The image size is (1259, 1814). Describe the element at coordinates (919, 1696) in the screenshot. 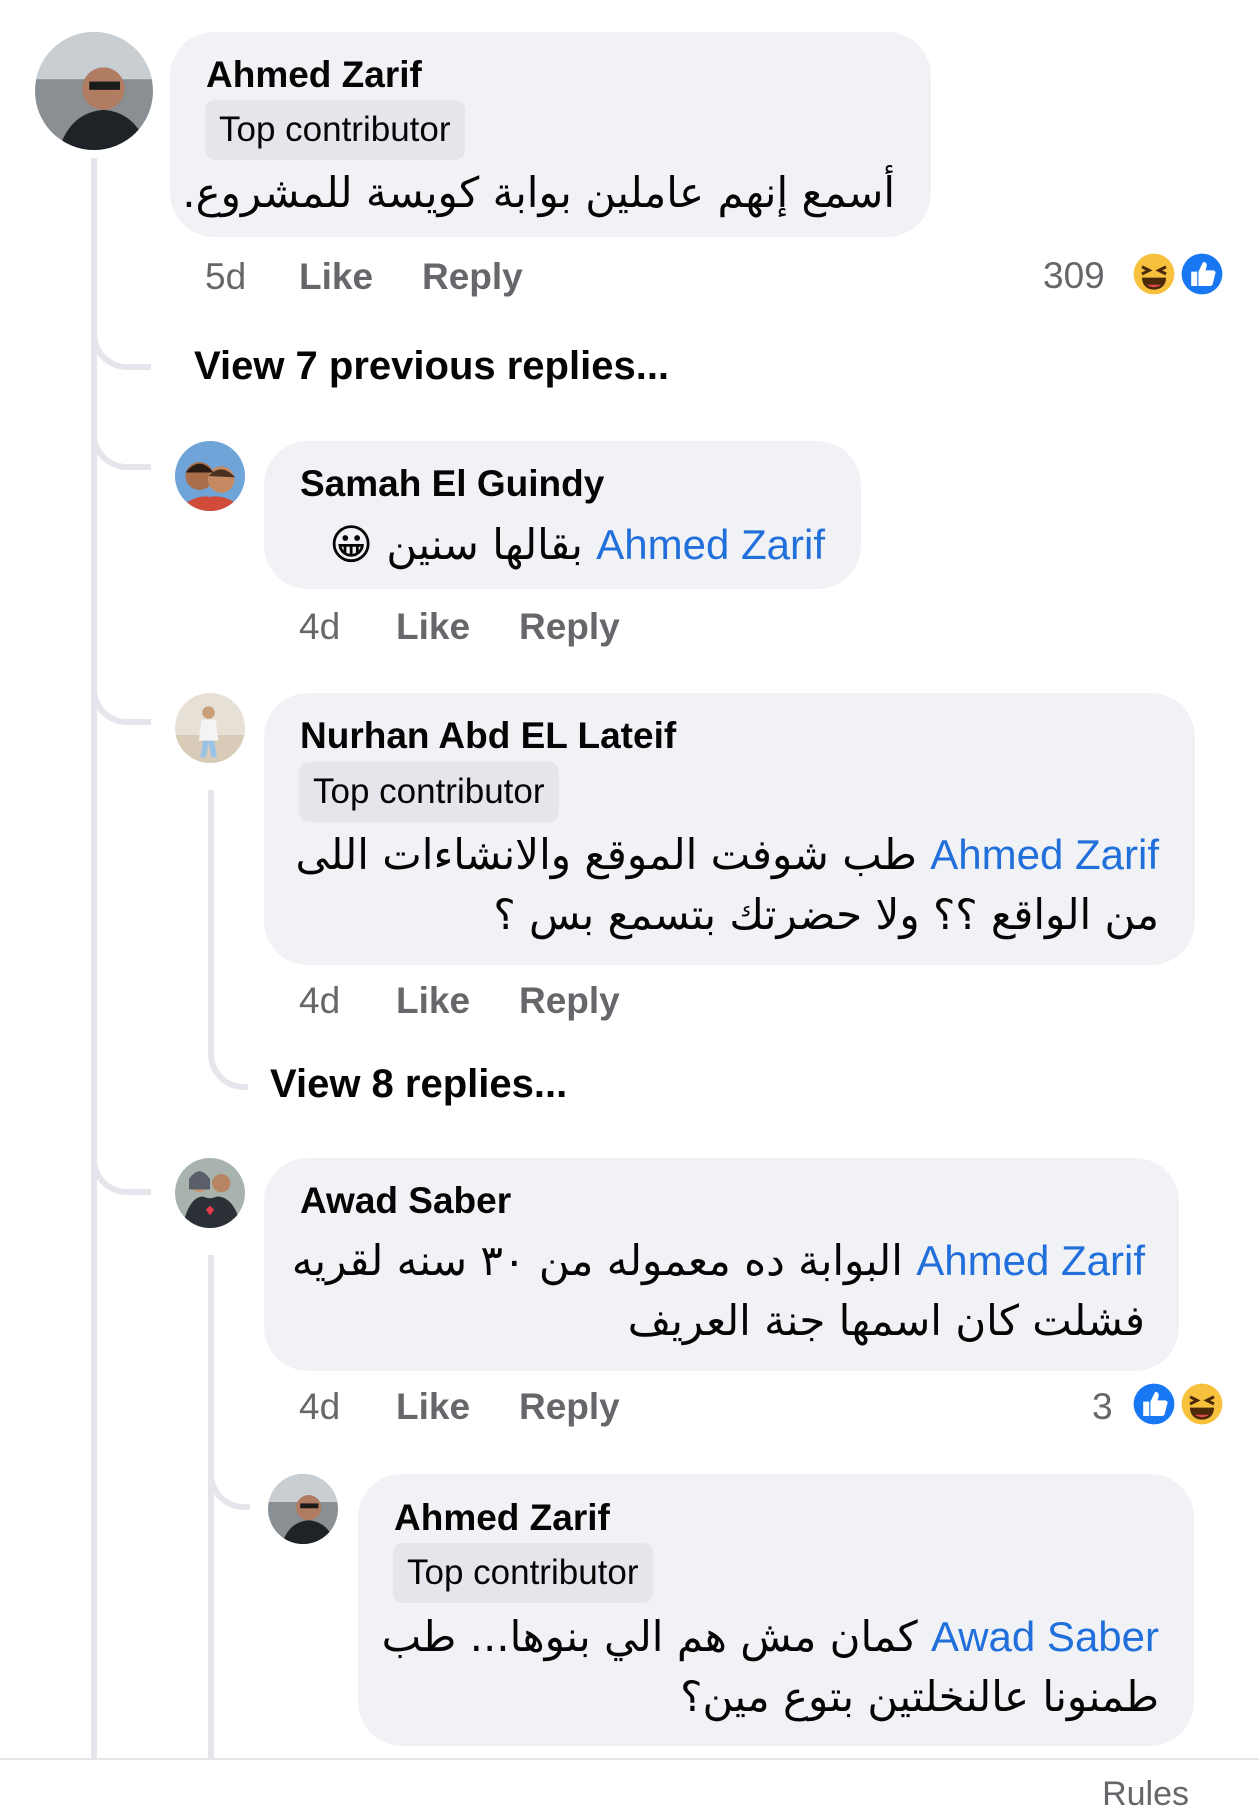

I see `reply-text-line: طمنونا عالنخلتين بتوع مين؟` at that location.